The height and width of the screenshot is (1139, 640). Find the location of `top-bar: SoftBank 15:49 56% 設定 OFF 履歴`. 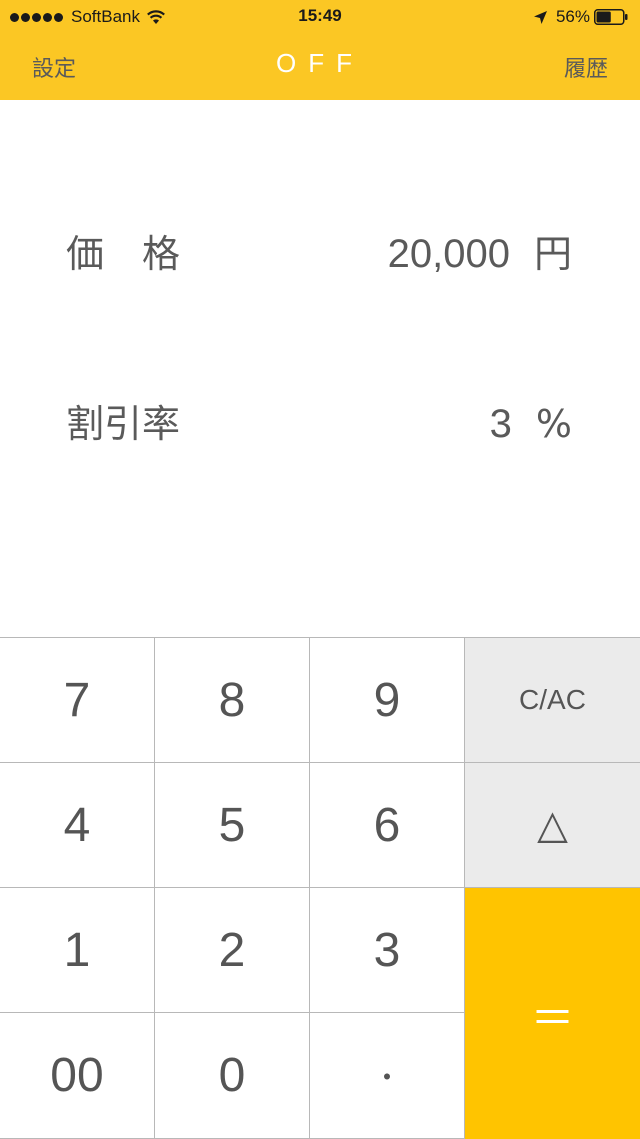

top-bar: SoftBank 15:49 56% 設定 OFF 履歴 is located at coordinates (320, 50).